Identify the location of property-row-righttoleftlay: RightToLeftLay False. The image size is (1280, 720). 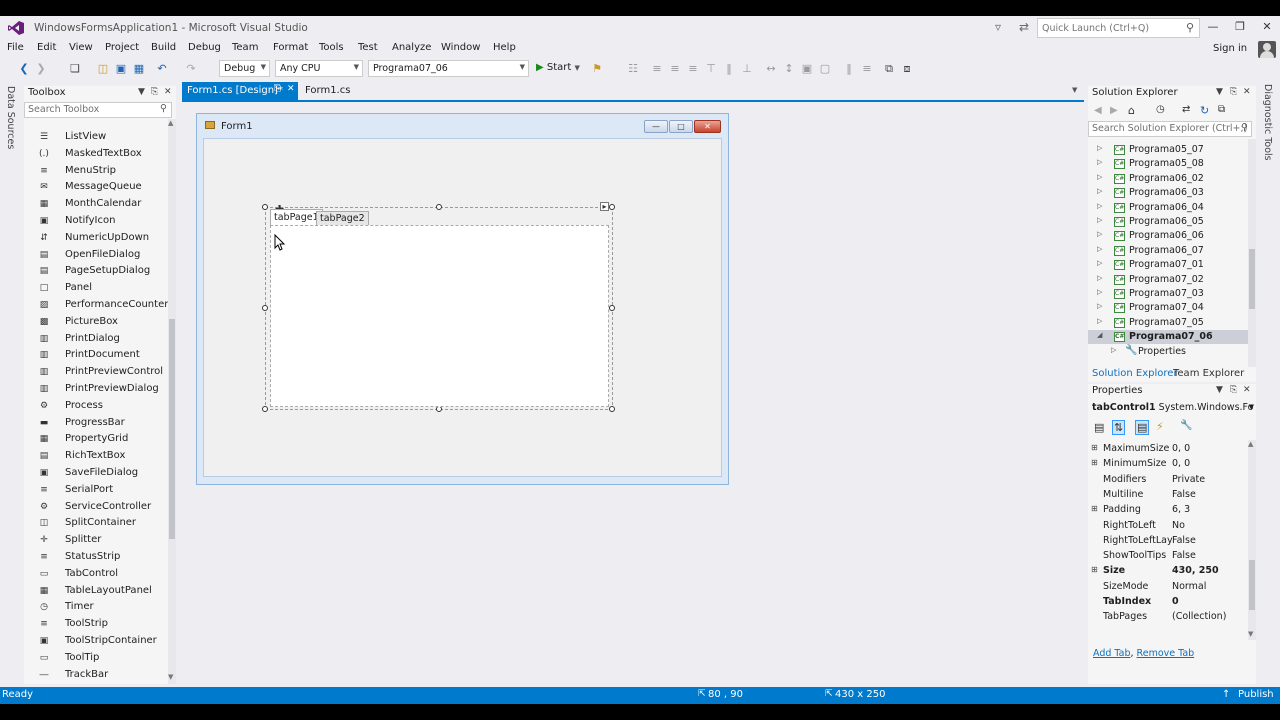
(1167, 541).